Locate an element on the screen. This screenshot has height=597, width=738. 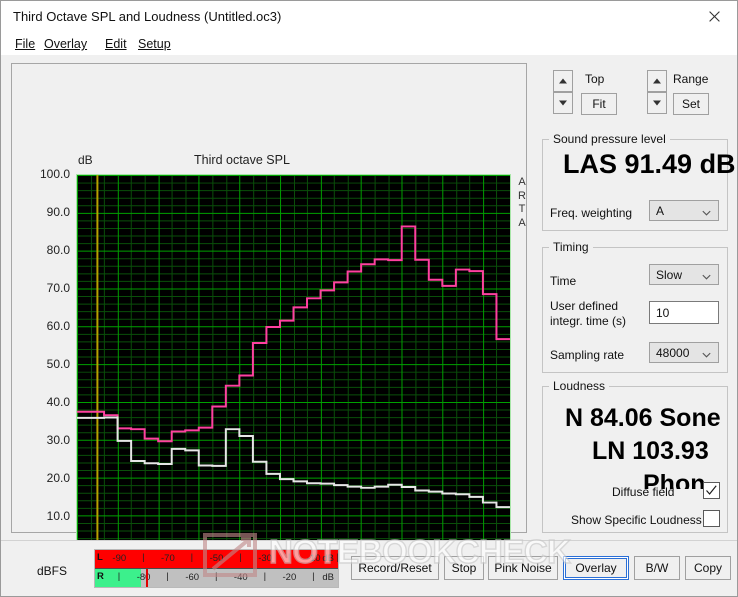
button-b-w: B/W is located at coordinates (657, 568).